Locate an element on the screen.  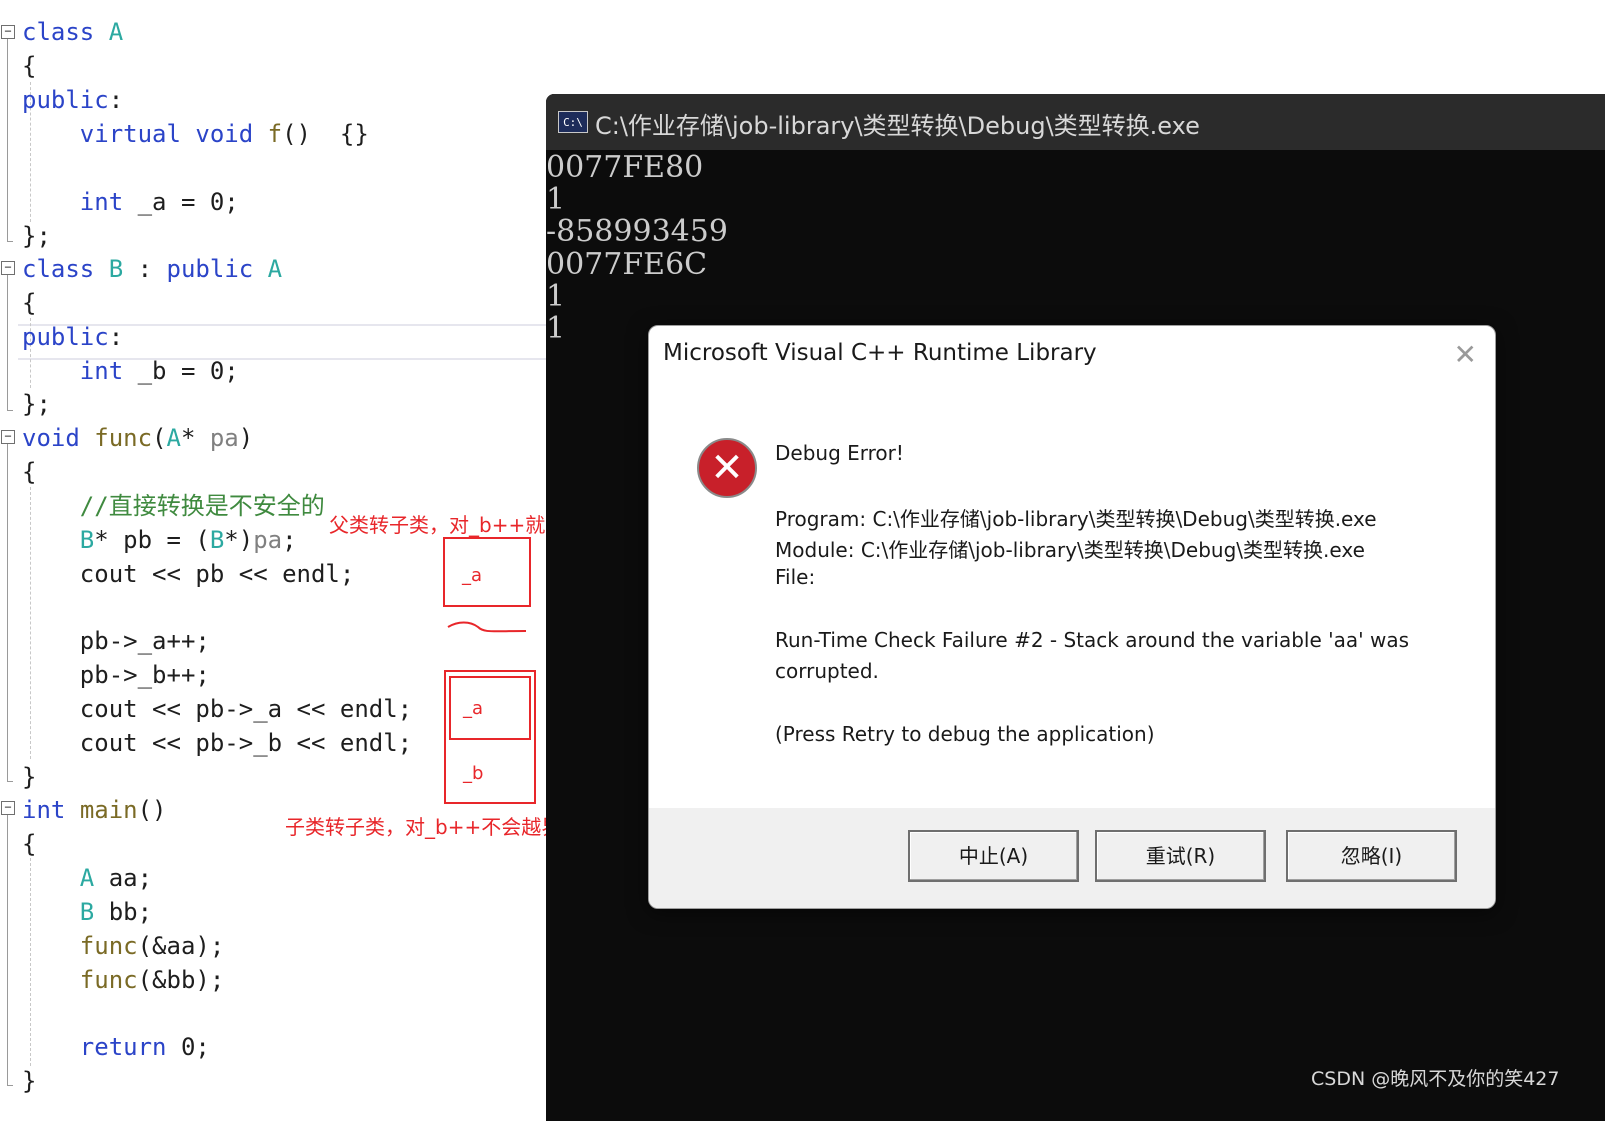
fold-toggle-func: − is located at coordinates (8, 437).